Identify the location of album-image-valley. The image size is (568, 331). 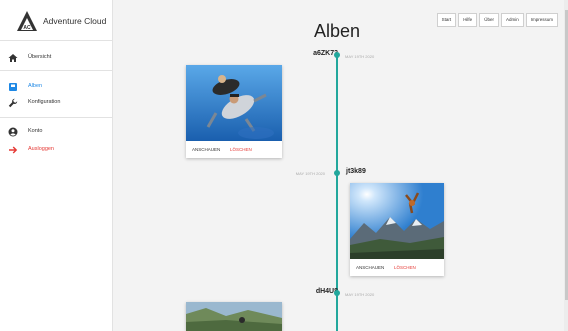
(234, 316).